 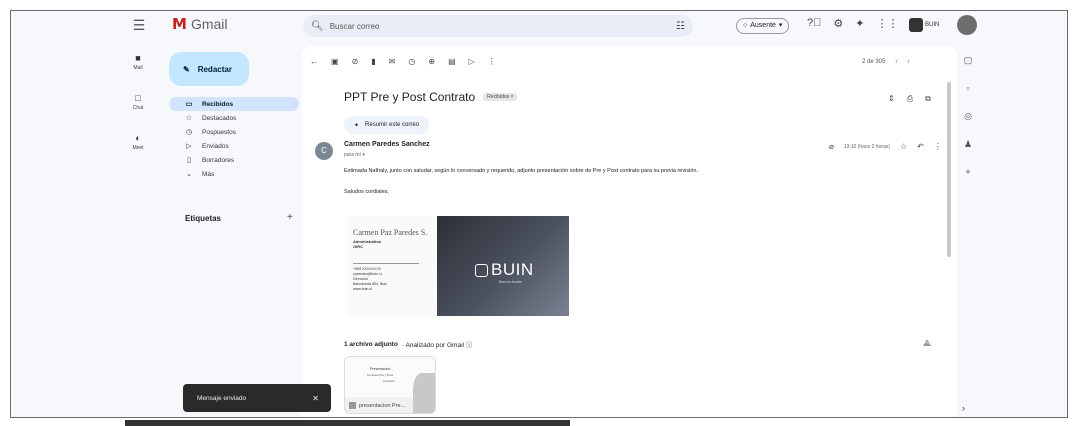 I want to click on inbox-icon: ▭, so click(x=189, y=104).